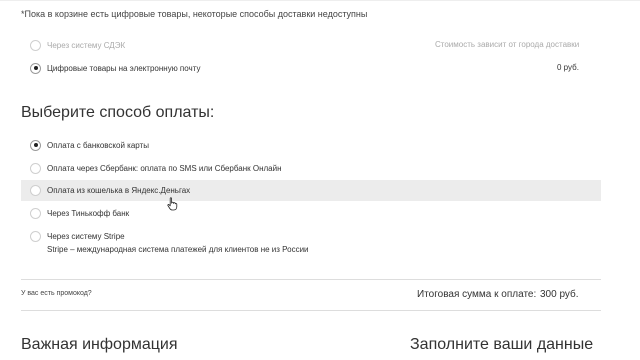 The width and height of the screenshot is (640, 360). I want to click on payment-option-yandex-label: Оплата из кошелька в Яндекс.Деньгах, so click(119, 190).